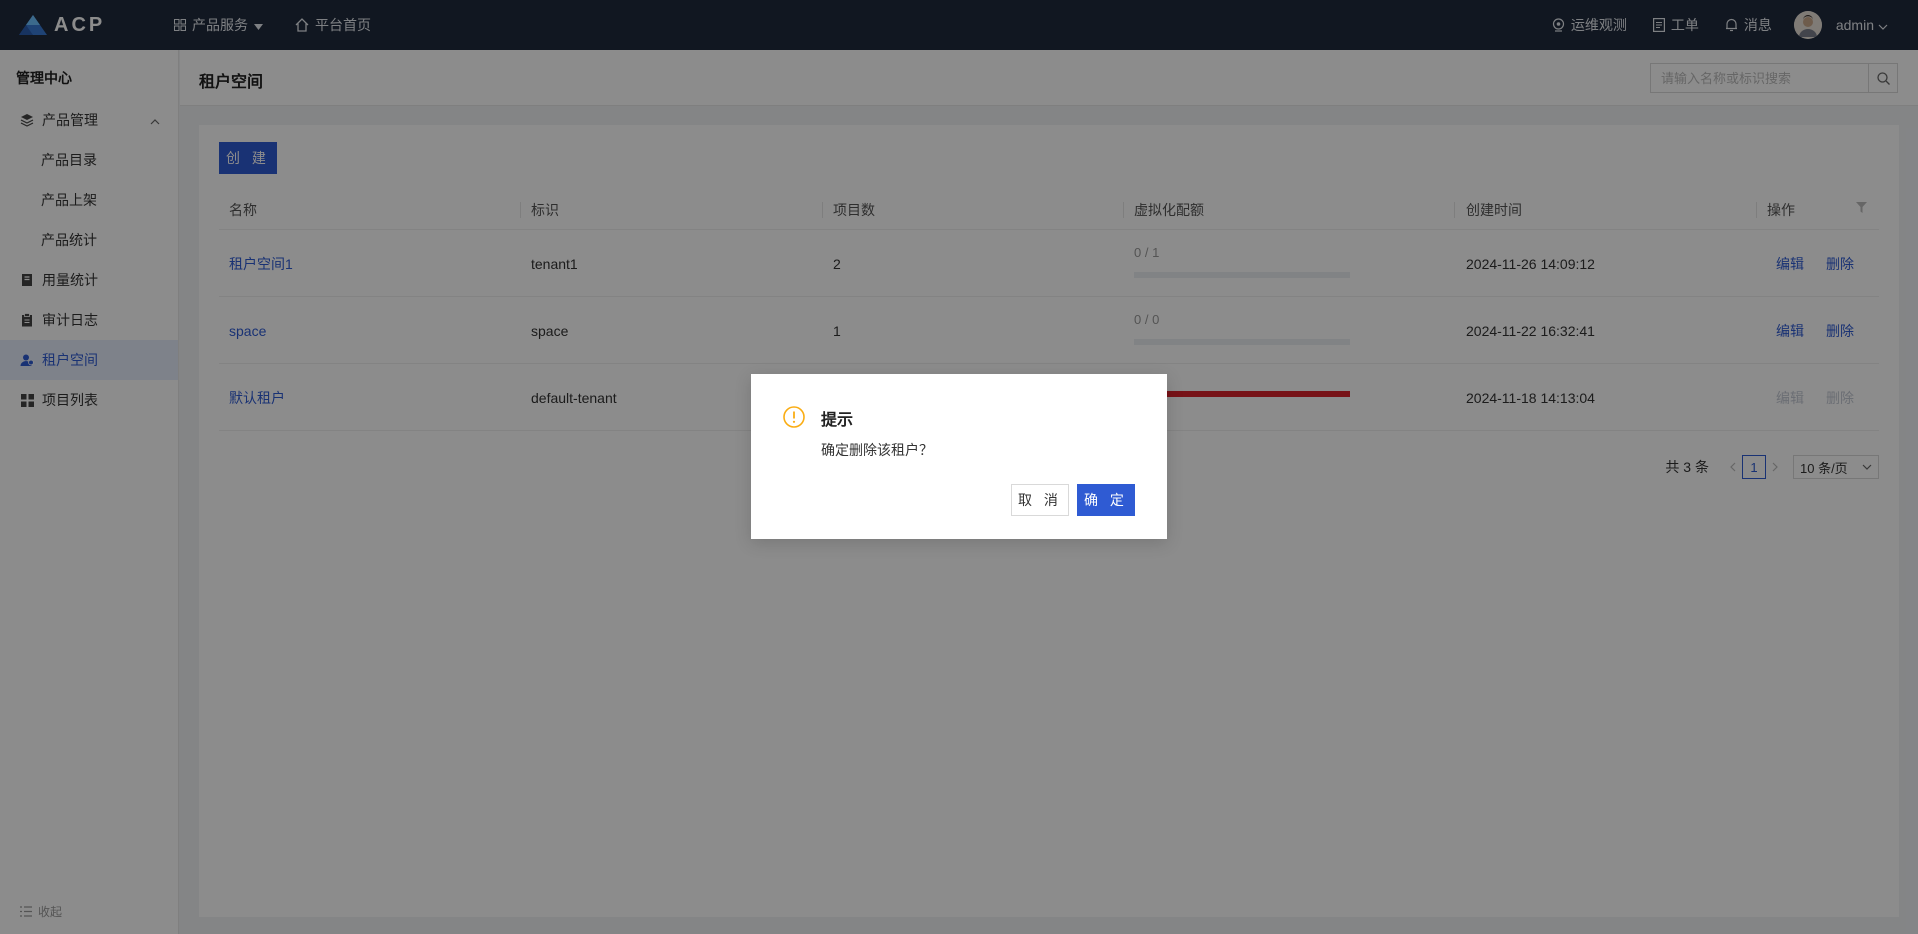  Describe the element at coordinates (877, 450) in the screenshot. I see `dialog-message: 确定删除该租户？` at that location.